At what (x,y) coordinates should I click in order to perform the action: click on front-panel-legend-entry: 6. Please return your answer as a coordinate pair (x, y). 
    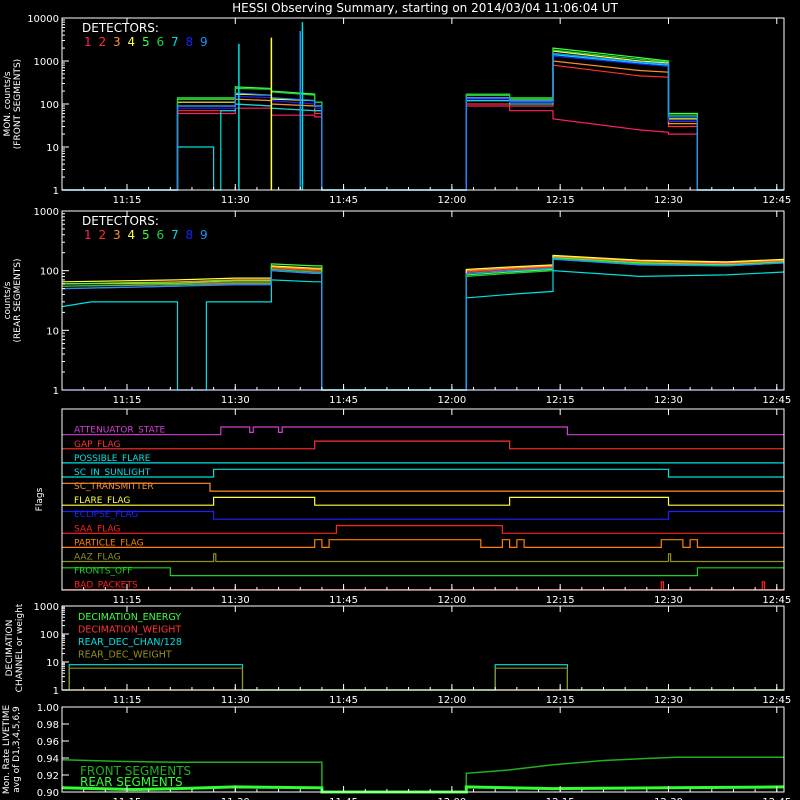
    Looking at the image, I should click on (161, 42).